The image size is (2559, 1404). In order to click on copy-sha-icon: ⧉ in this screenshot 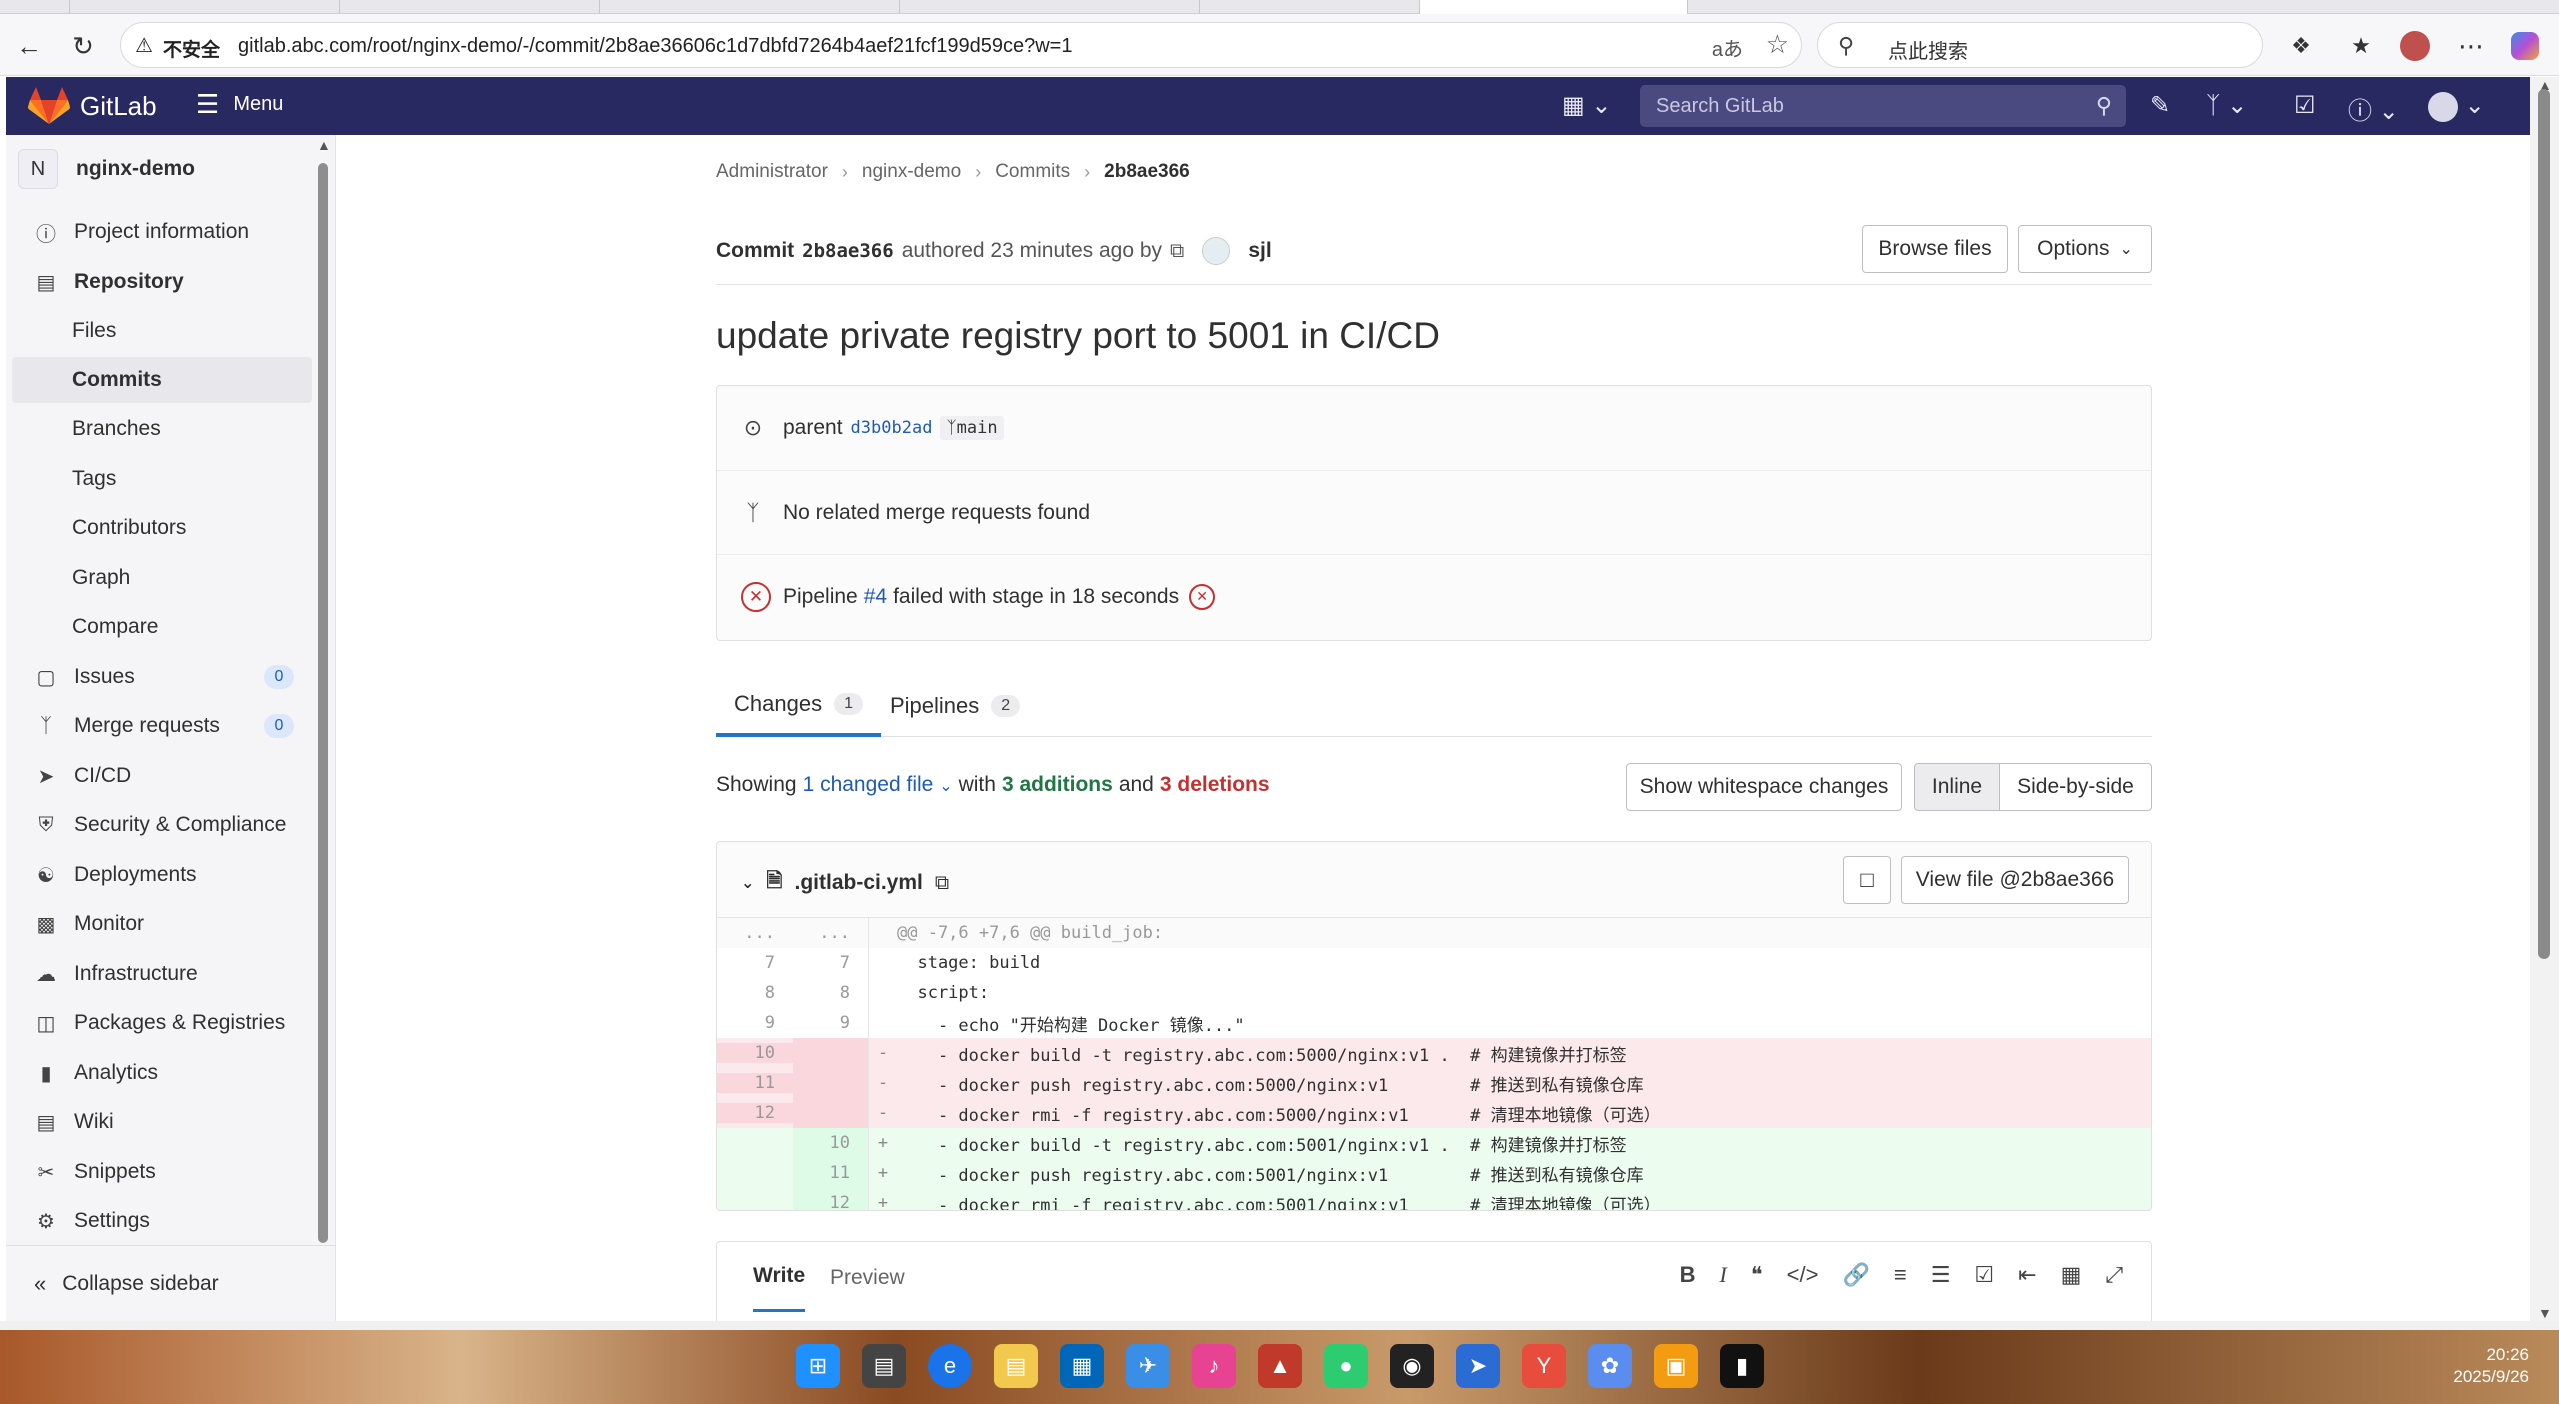, I will do `click(1177, 251)`.